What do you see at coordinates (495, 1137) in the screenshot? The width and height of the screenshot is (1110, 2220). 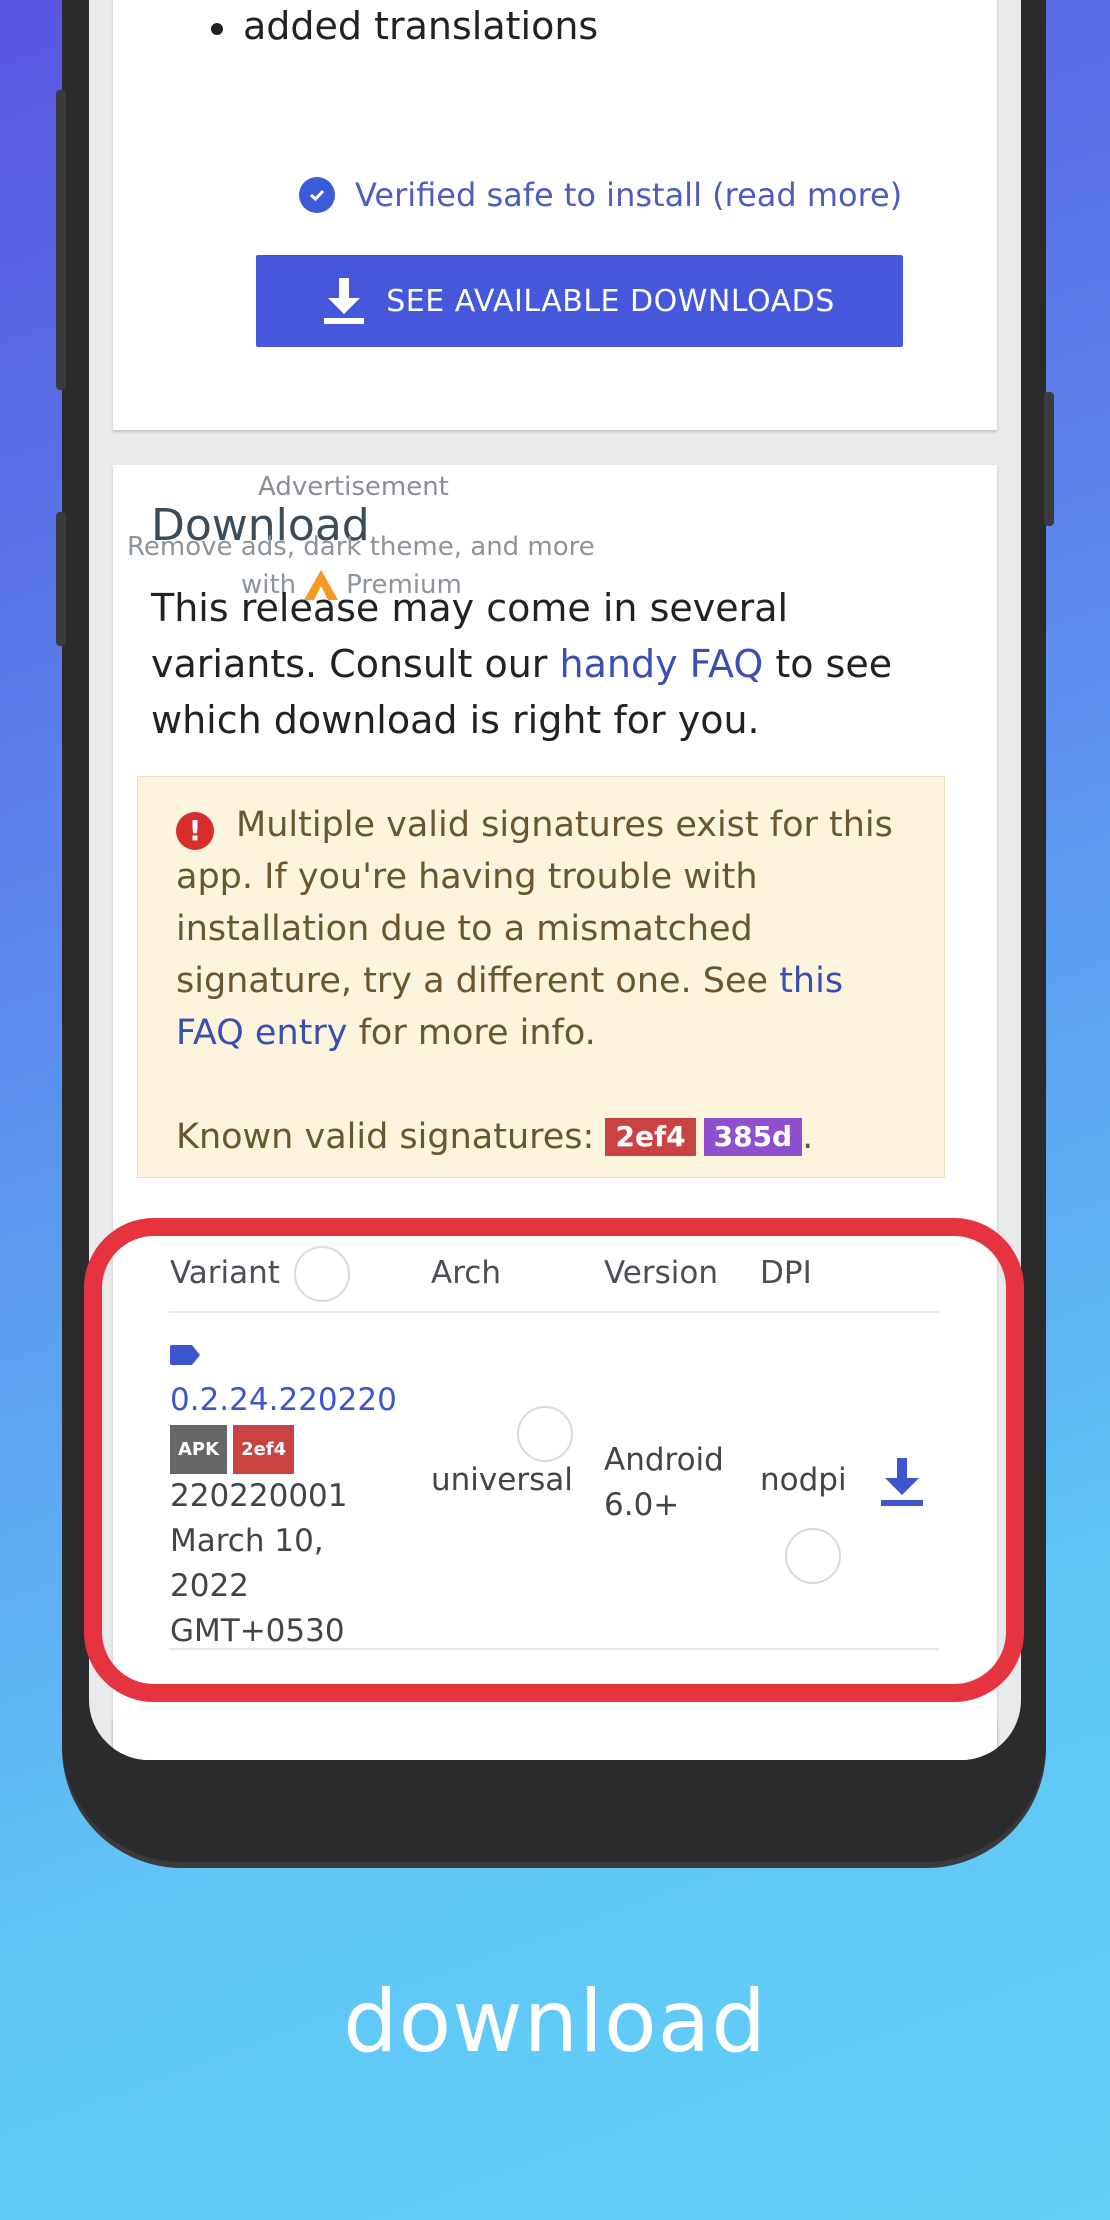 I see `known-signatures: Known valid signatures: 2ef4 385d.` at bounding box center [495, 1137].